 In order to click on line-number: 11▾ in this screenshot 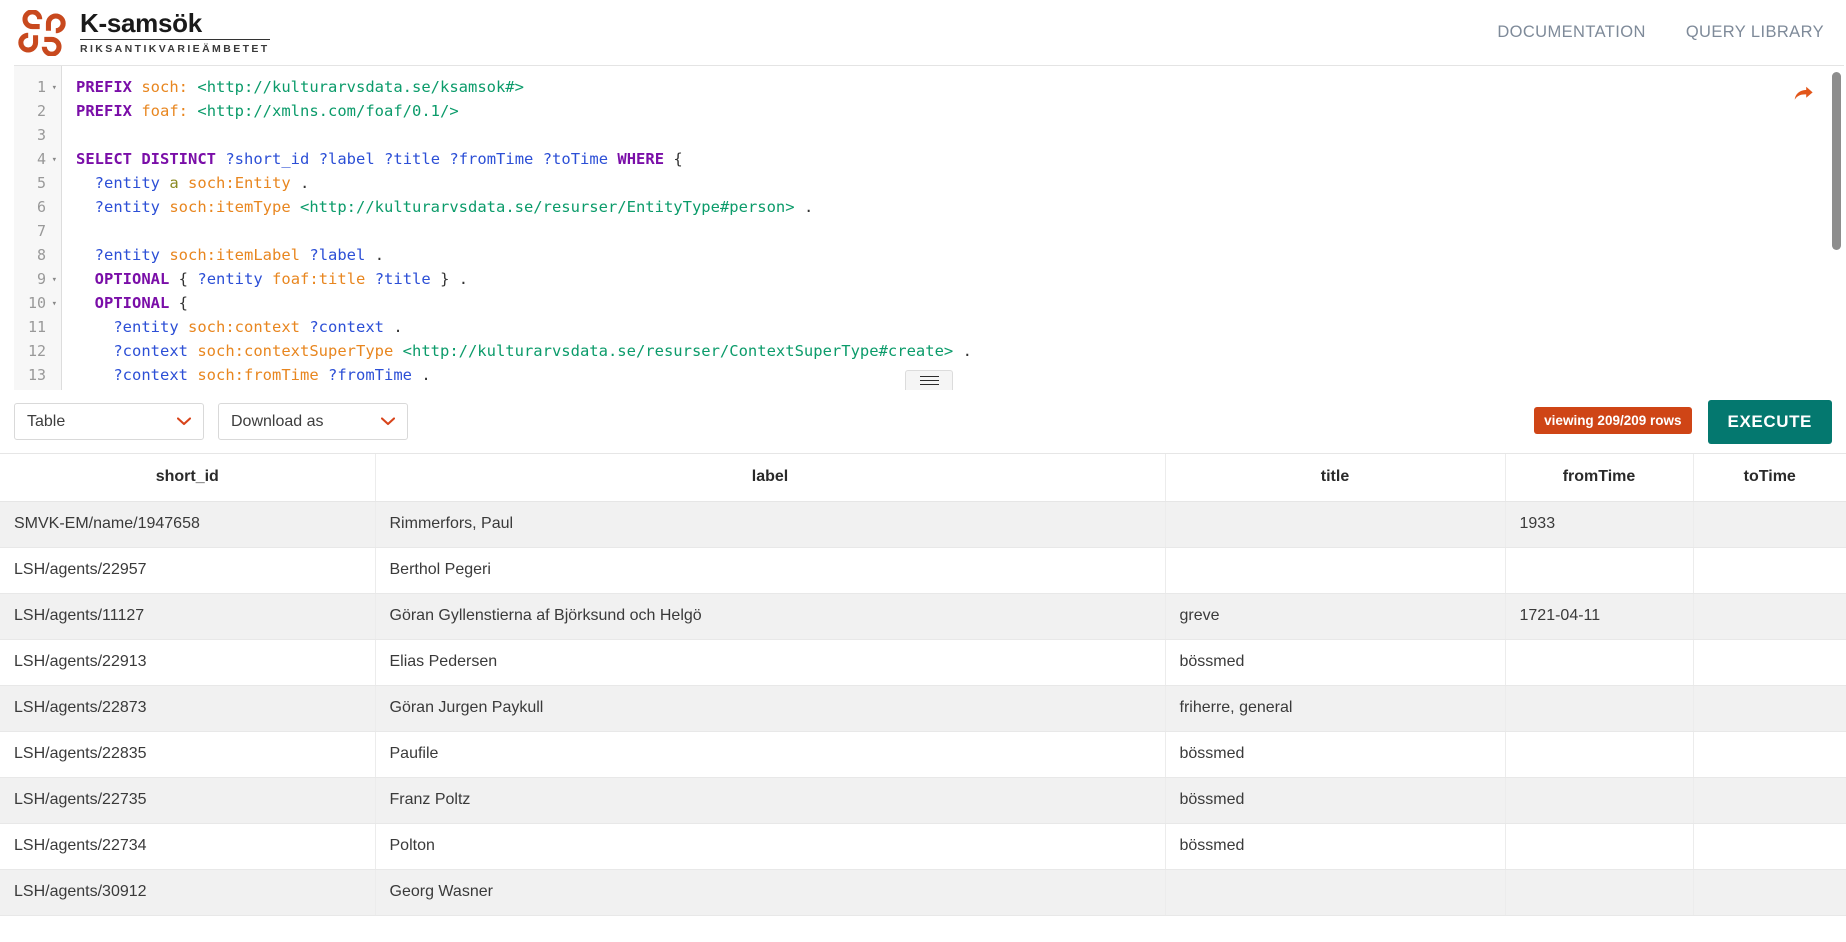, I will do `click(37, 327)`.